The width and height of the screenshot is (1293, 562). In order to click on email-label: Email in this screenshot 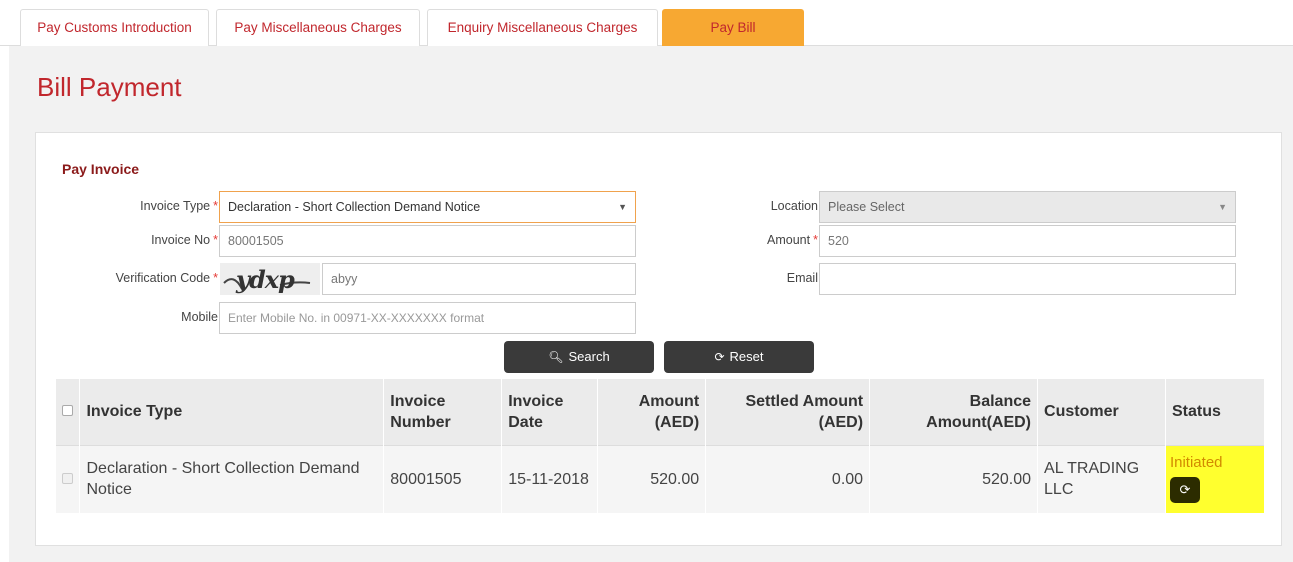, I will do `click(802, 278)`.